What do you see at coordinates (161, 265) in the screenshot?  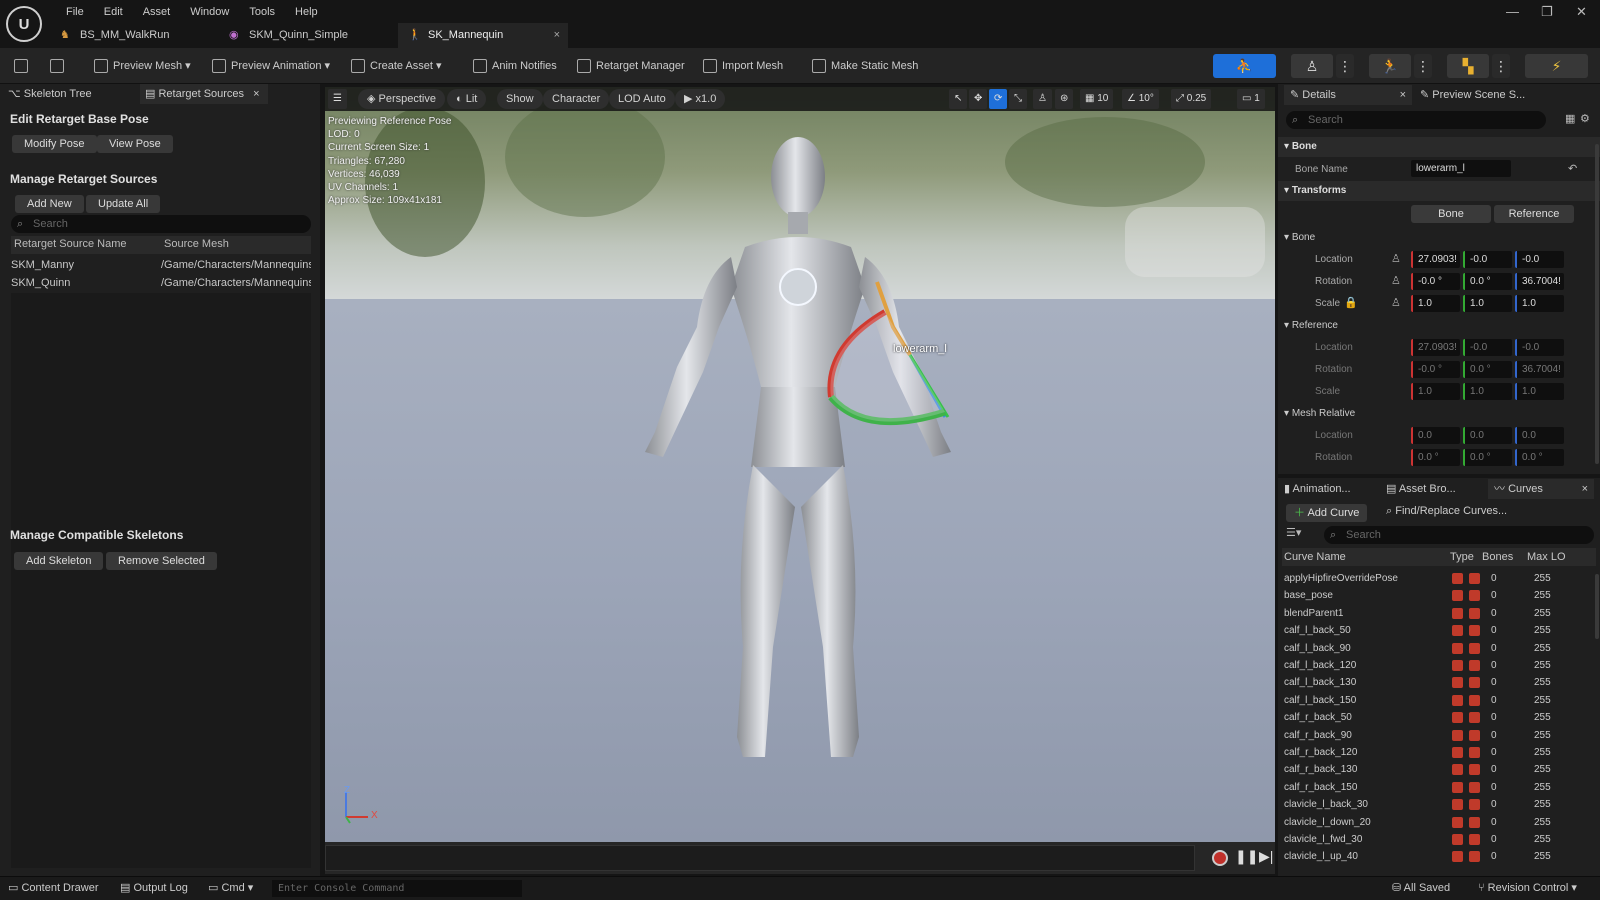 I see `table-row: SKM_Manny /Game/Characters/Mannequins` at bounding box center [161, 265].